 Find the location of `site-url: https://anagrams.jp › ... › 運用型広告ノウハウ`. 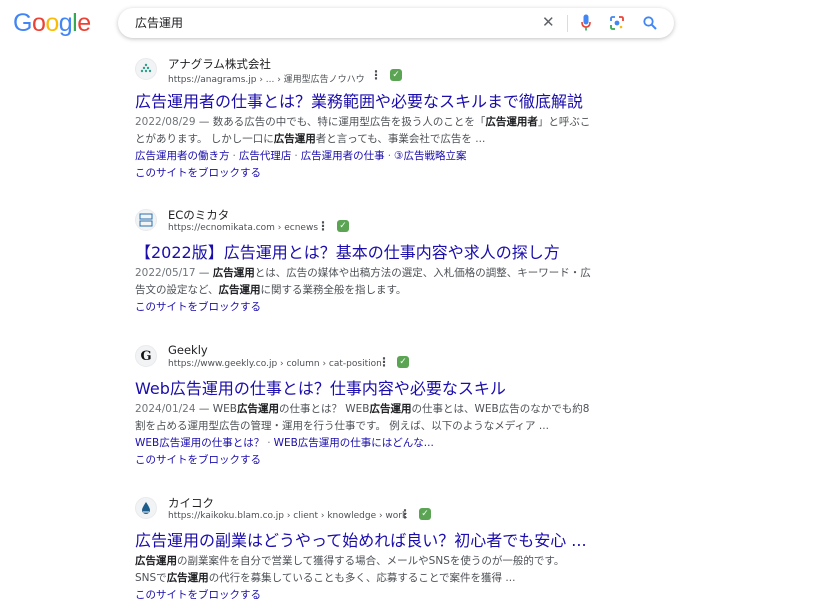

site-url: https://anagrams.jp › ... › 運用型広告ノウハウ is located at coordinates (266, 78).